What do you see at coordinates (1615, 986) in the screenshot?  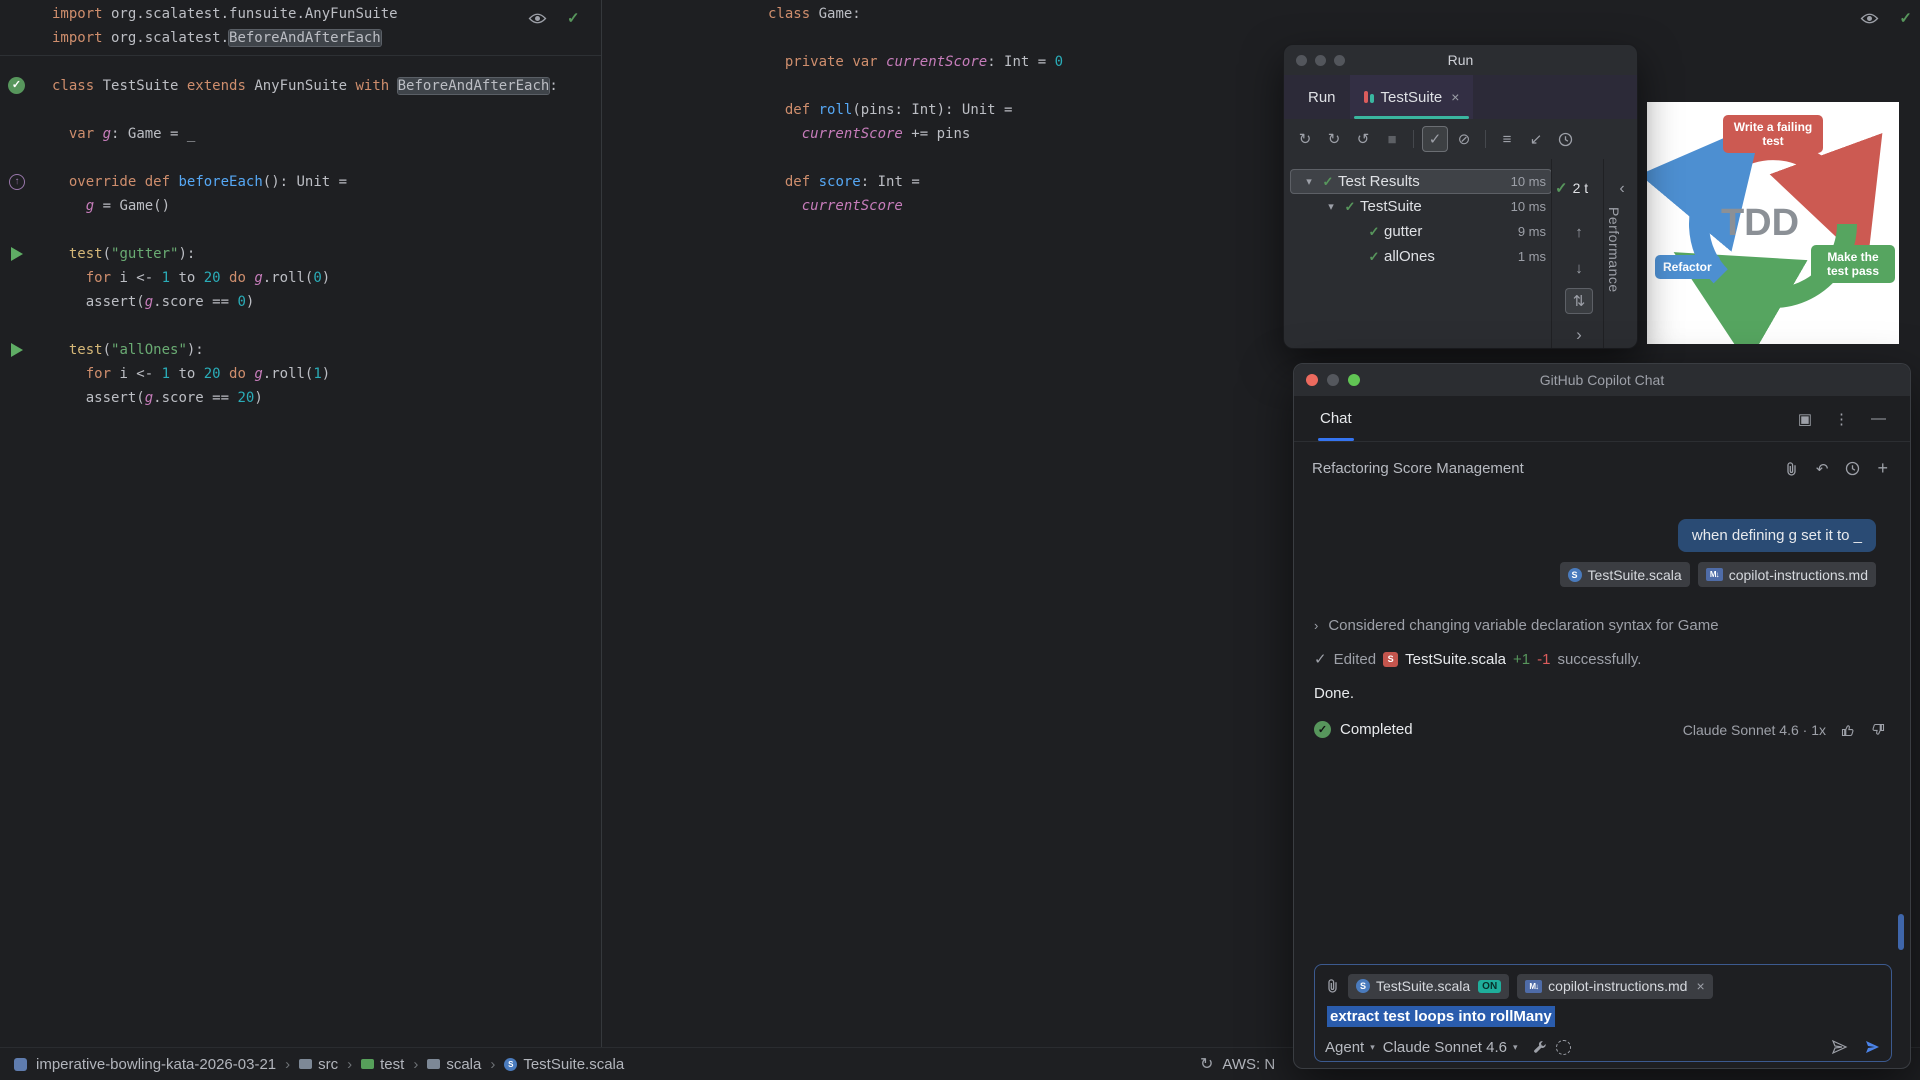 I see `context-chip: M↓ copilot-instructions.md ×` at bounding box center [1615, 986].